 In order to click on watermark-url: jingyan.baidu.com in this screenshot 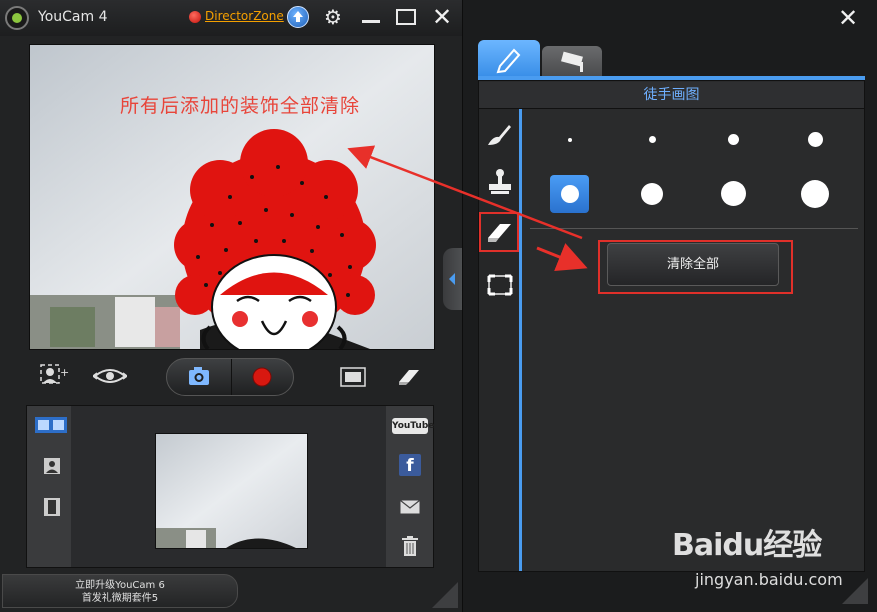, I will do `click(769, 579)`.